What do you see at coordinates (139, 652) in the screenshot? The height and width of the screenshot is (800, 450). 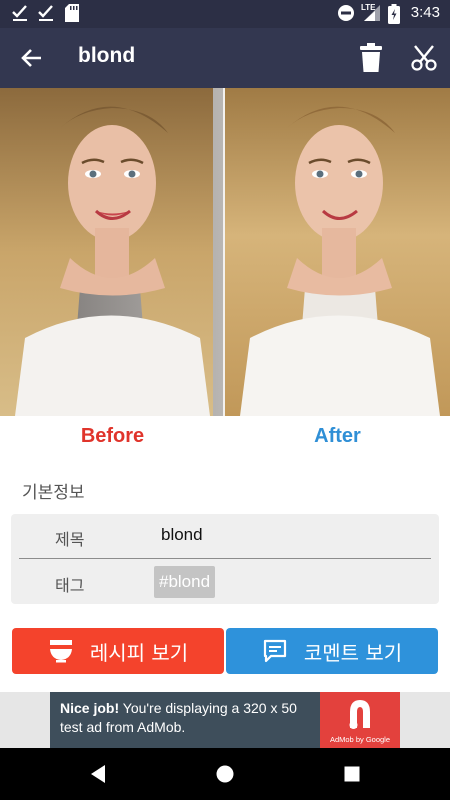 I see `recipe-button-label: 레시피 보기` at bounding box center [139, 652].